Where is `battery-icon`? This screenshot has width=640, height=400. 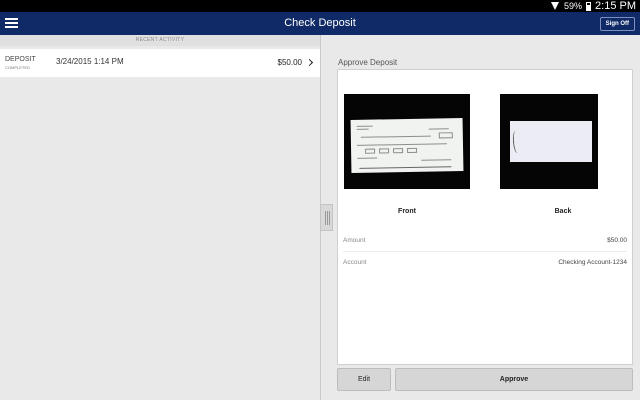
battery-icon is located at coordinates (589, 6).